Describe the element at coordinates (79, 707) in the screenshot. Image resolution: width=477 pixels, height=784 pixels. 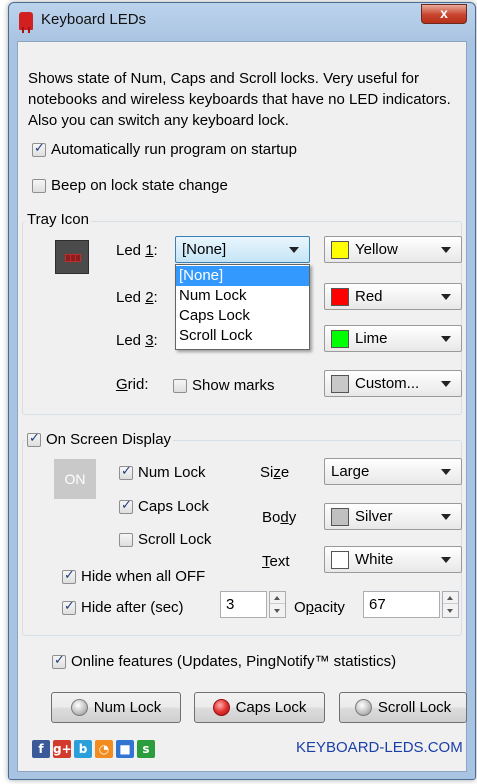
I see `led-off-icon` at that location.